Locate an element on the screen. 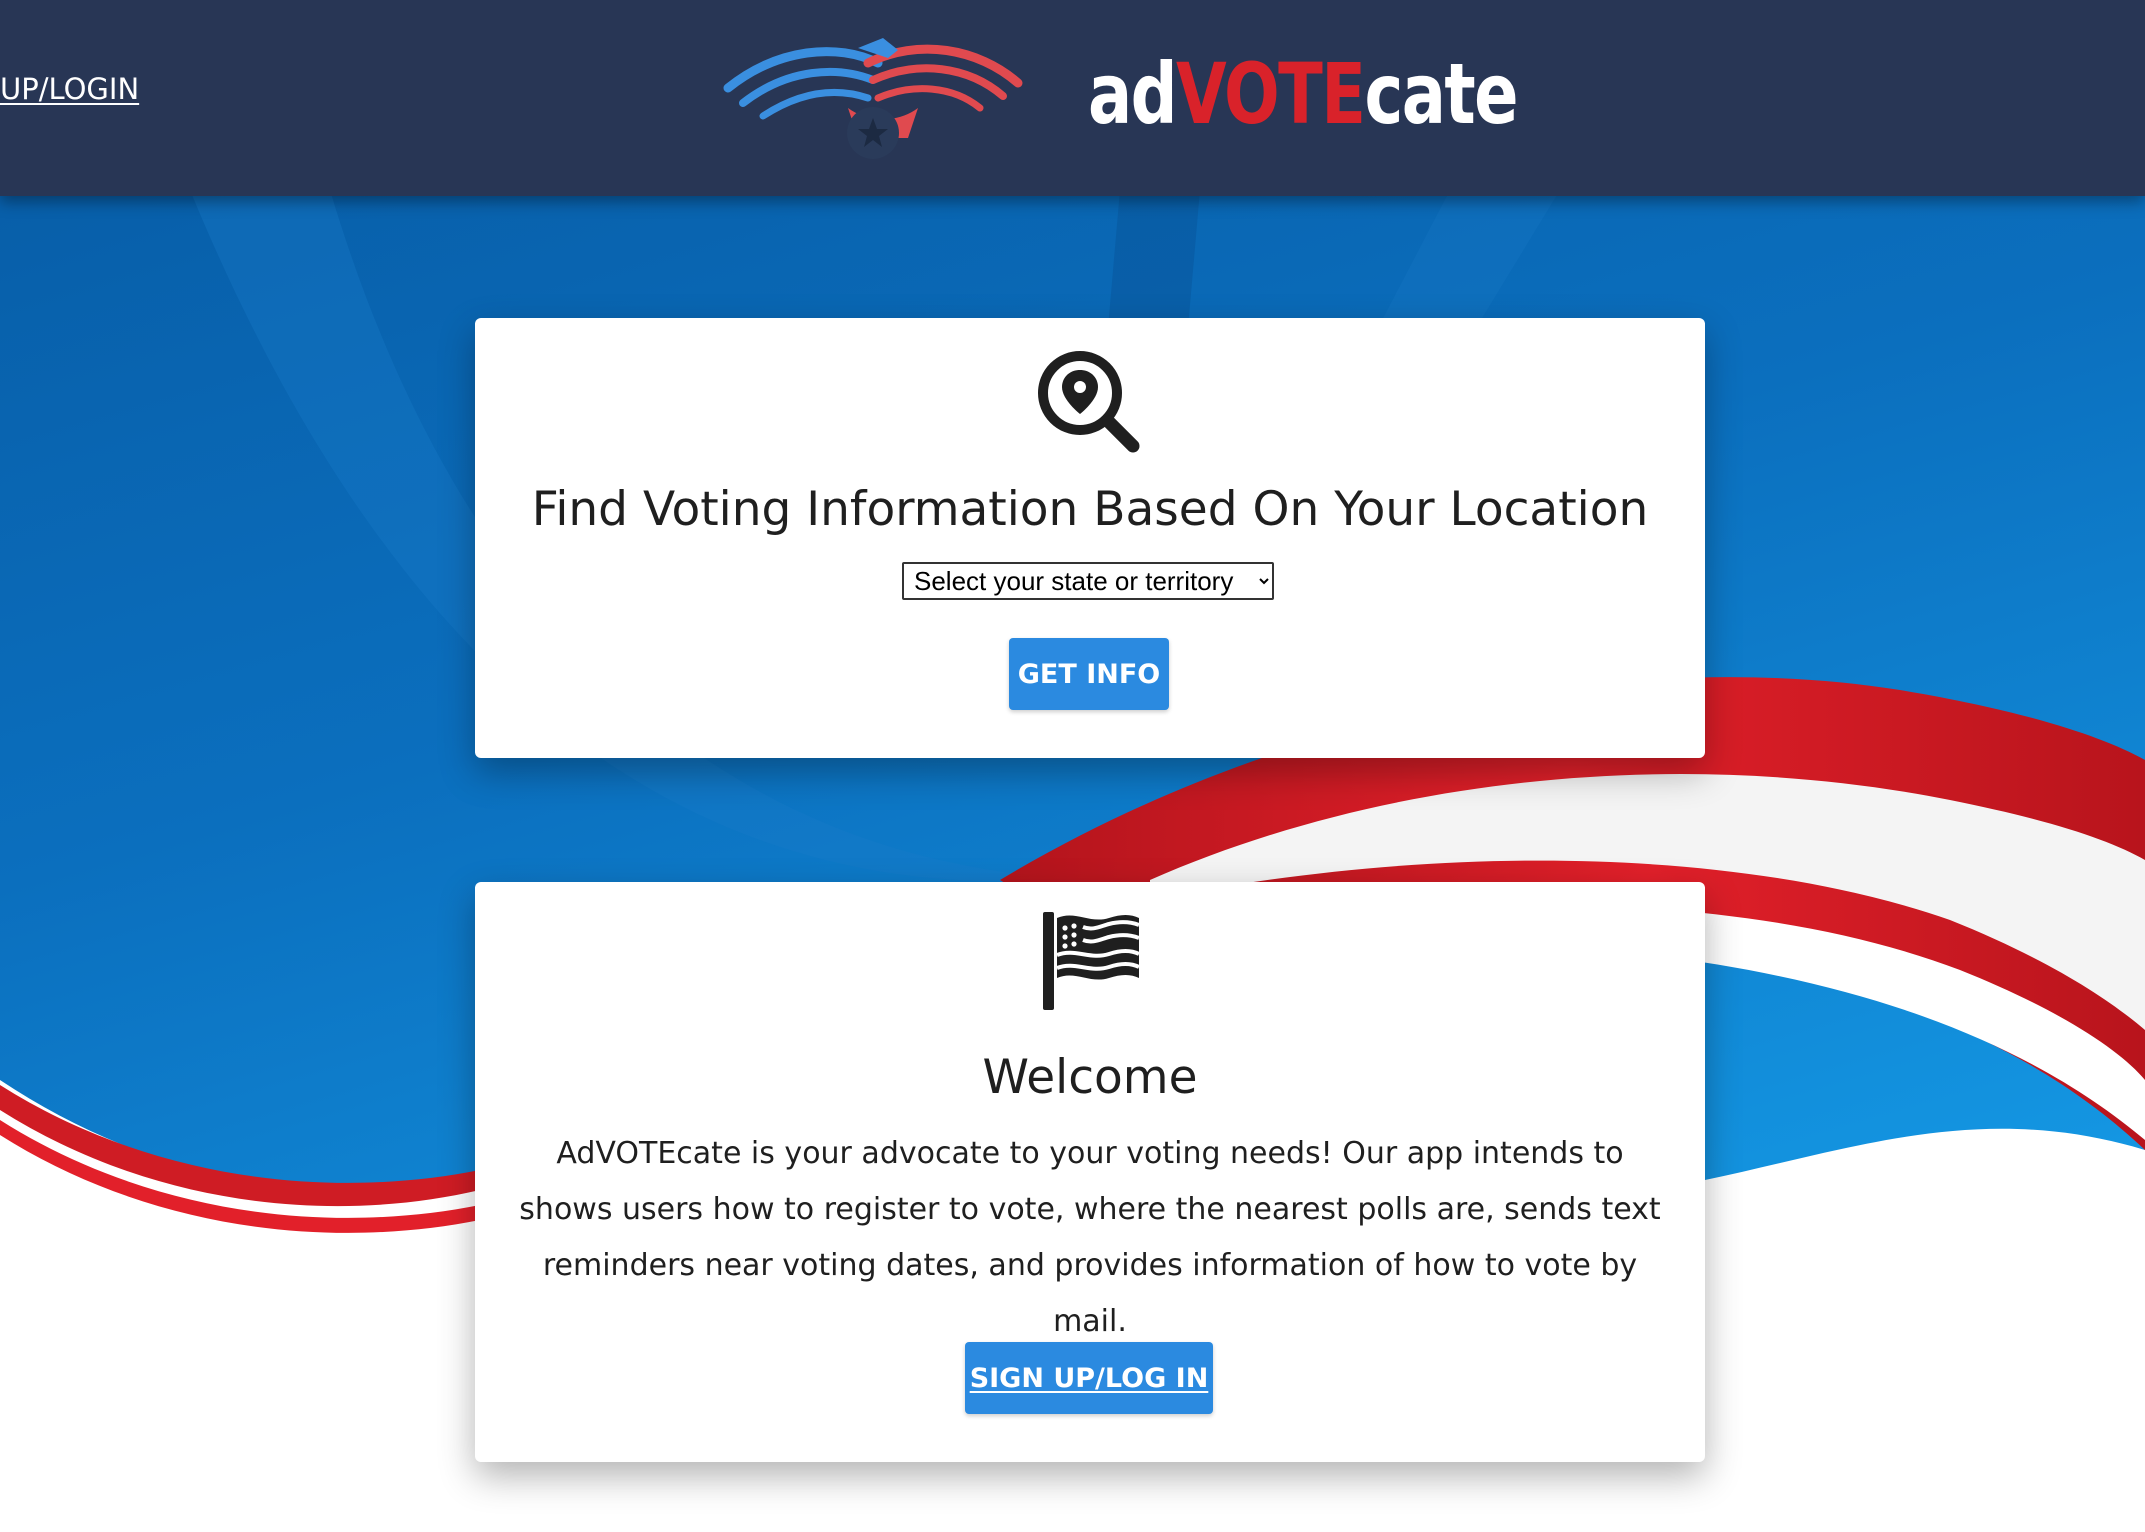 Image resolution: width=2145 pixels, height=1532 pixels. american-flag-icon is located at coordinates (1091, 961).